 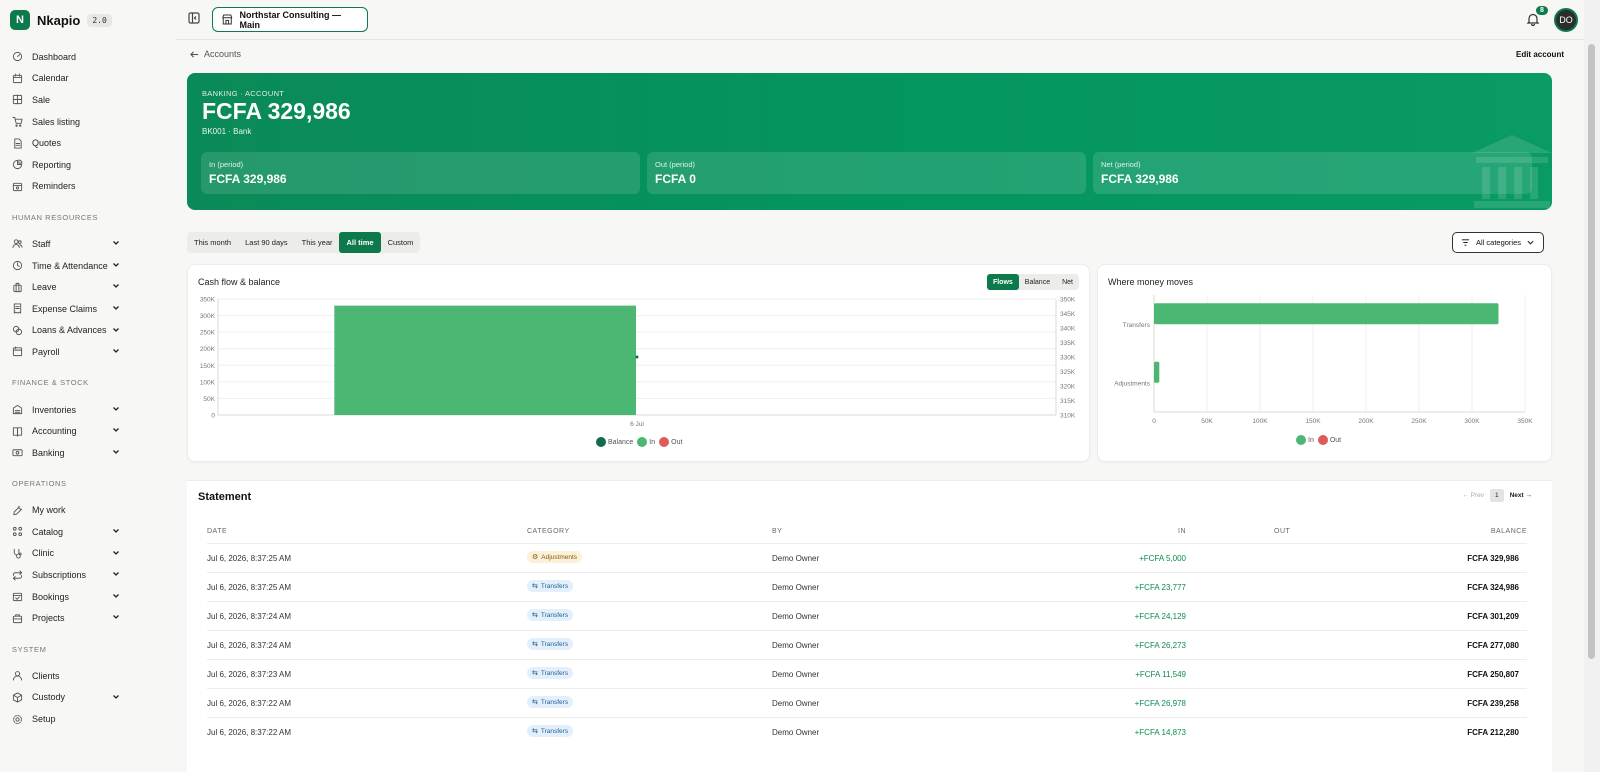 I want to click on row-in: +FCFA 26,978, so click(x=1160, y=703).